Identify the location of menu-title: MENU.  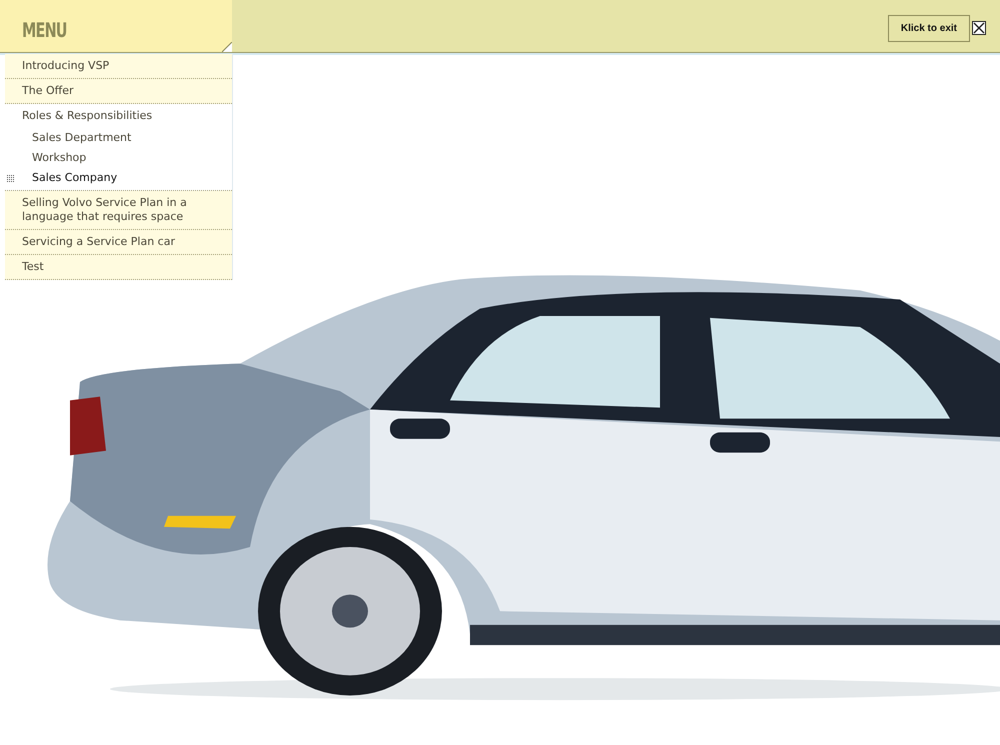
(44, 30).